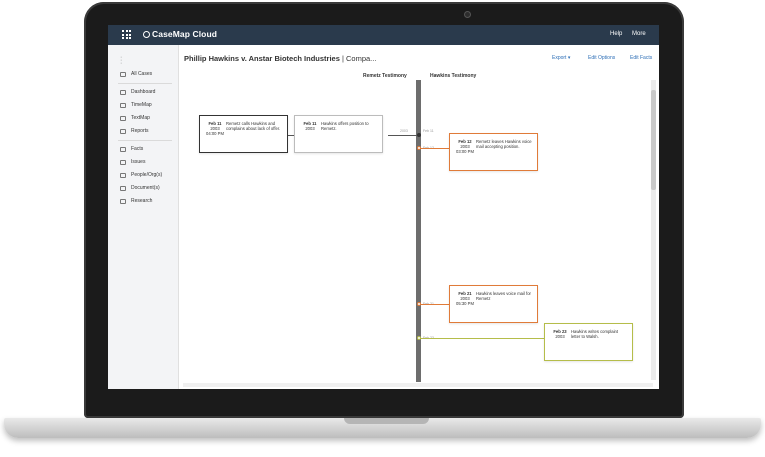 Image resolution: width=765 pixels, height=457 pixels. Describe the element at coordinates (180, 34) in the screenshot. I see `brand-logo: CaseMap Cloud` at that location.